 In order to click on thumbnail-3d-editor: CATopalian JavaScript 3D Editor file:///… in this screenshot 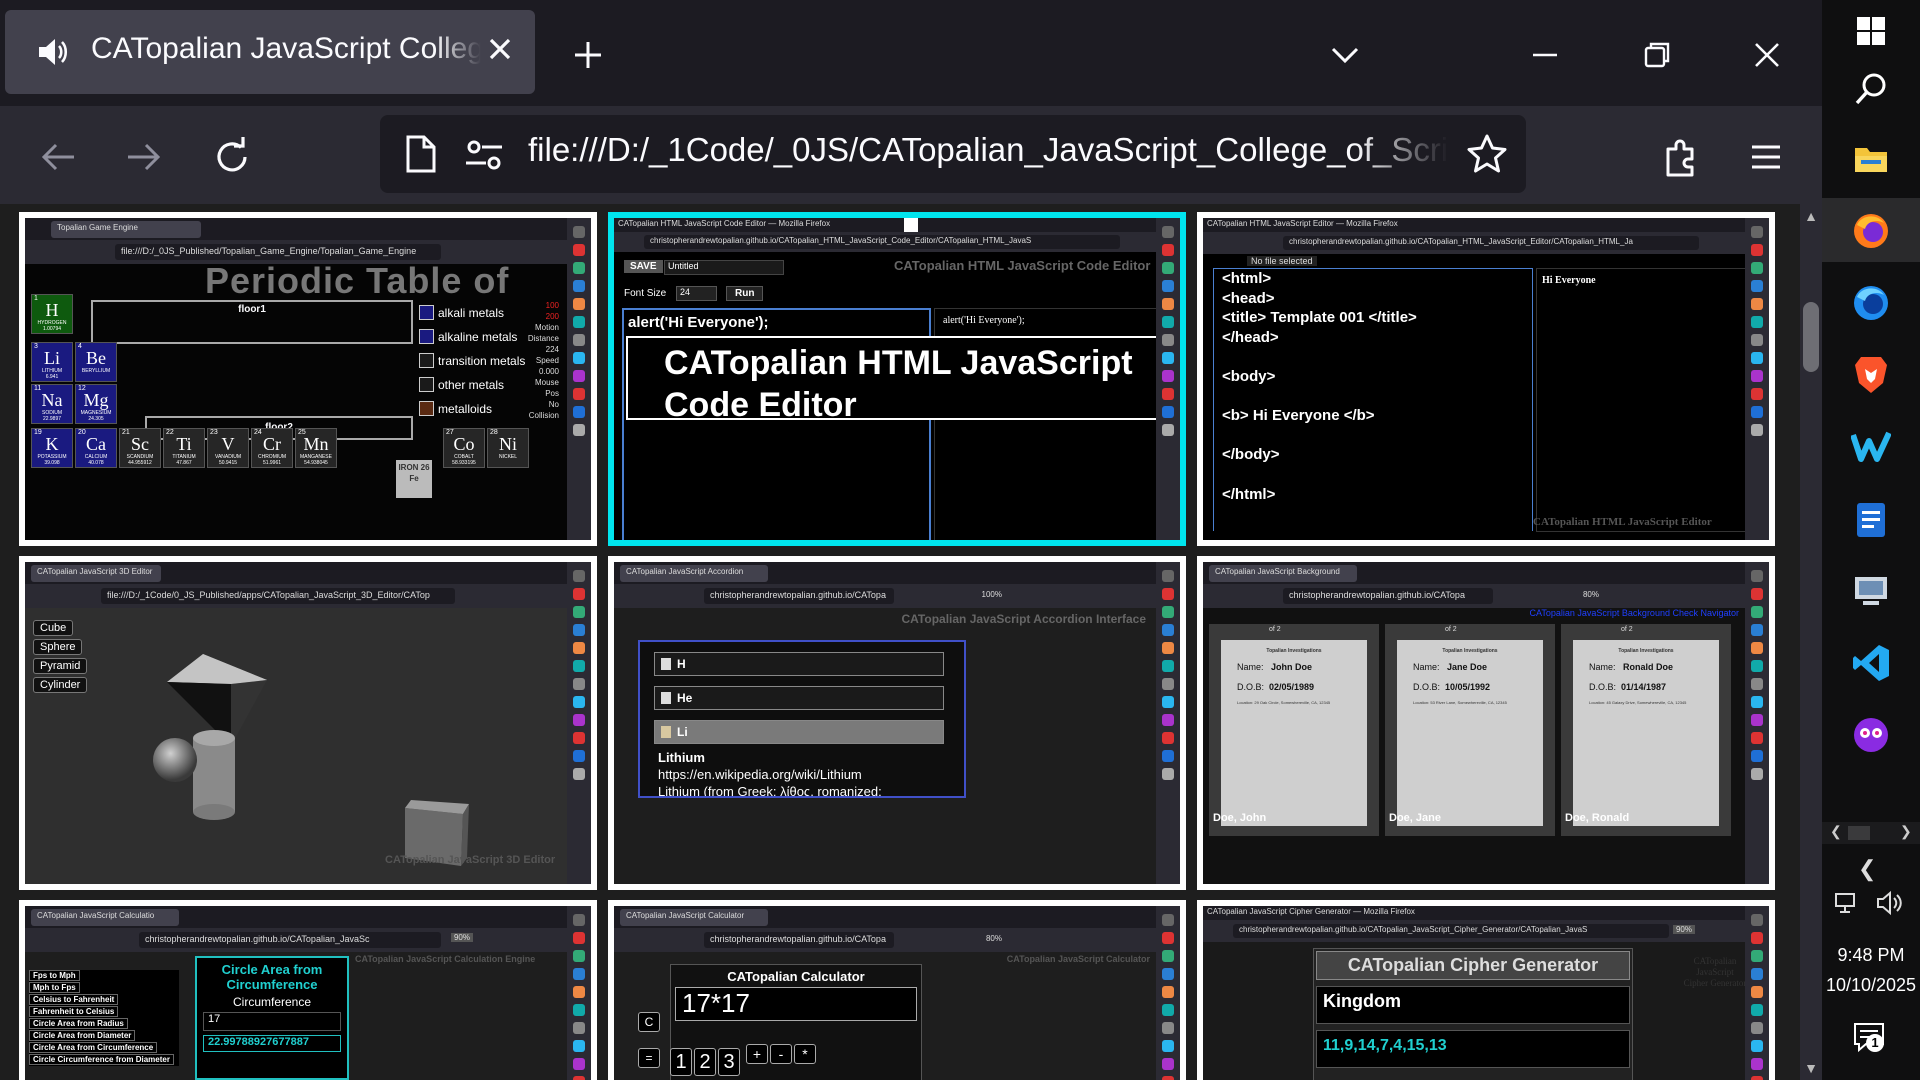, I will do `click(308, 723)`.